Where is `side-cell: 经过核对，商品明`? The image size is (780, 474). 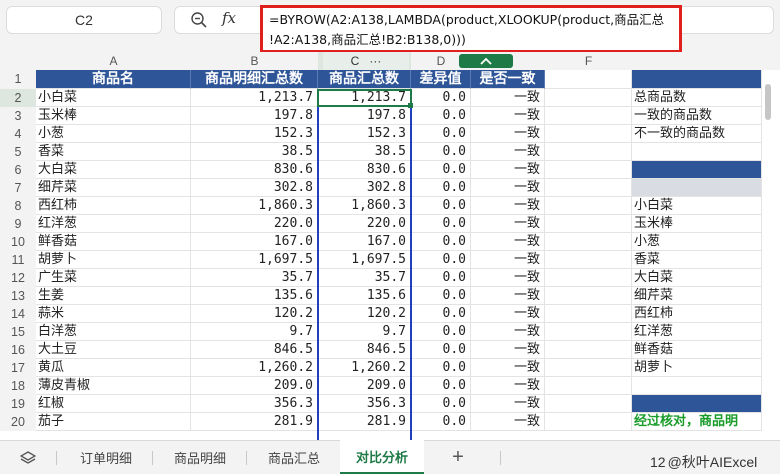
side-cell: 经过核对，商品明 is located at coordinates (697, 422).